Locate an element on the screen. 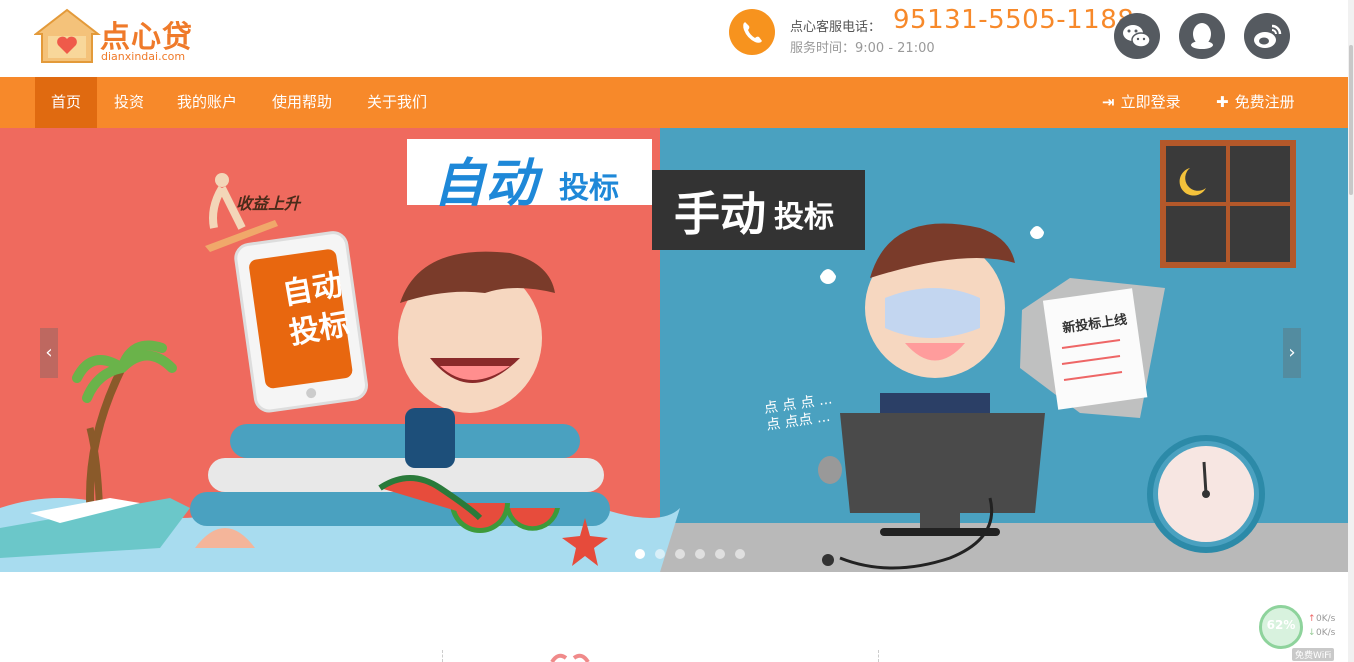 This screenshot has width=1354, height=662. auto-bid-title: 自动 is located at coordinates (485, 184).